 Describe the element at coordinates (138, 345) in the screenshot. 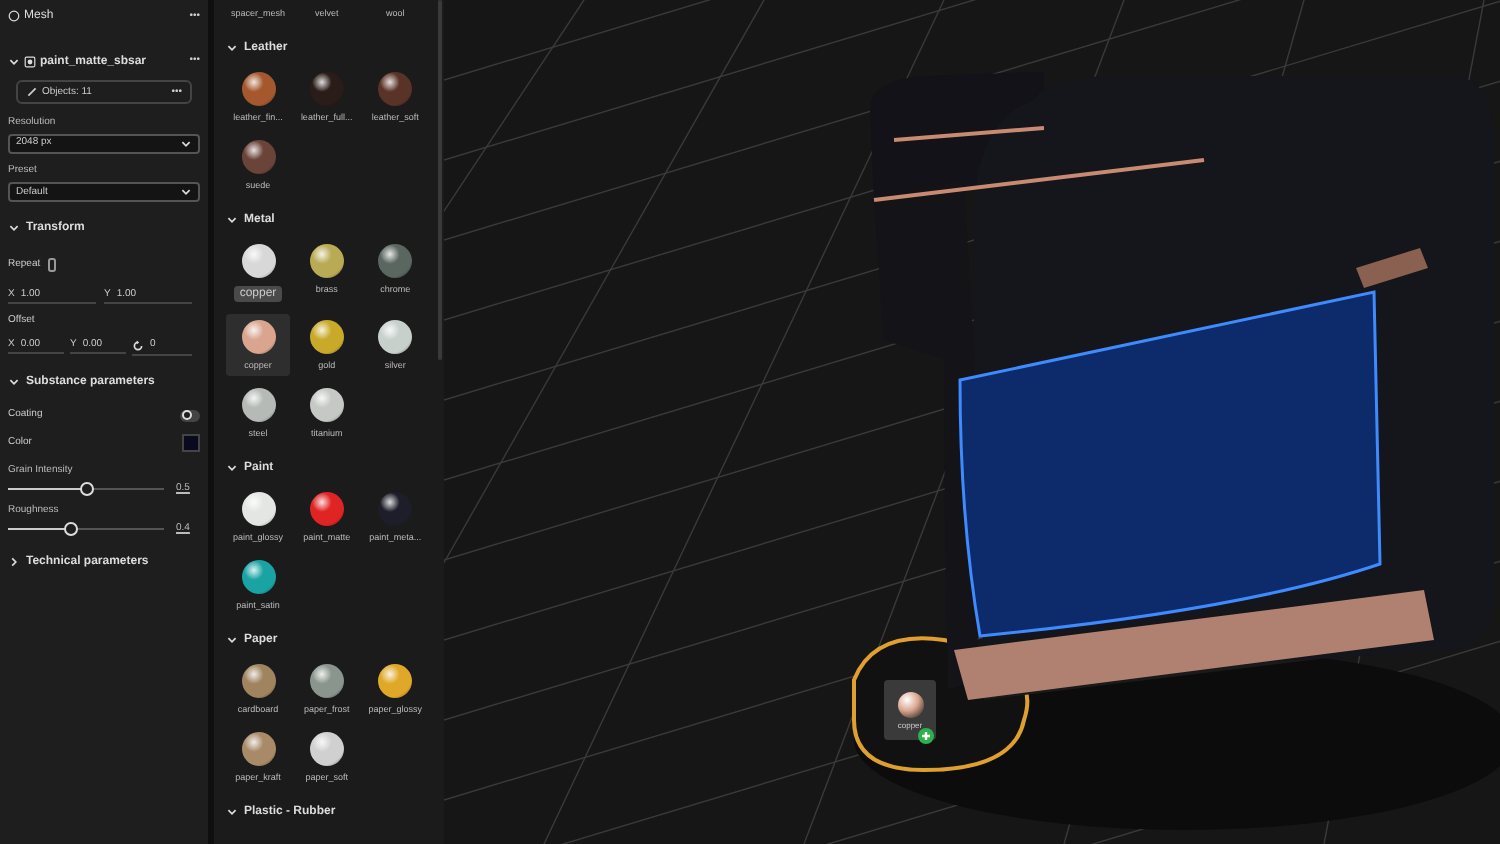

I see `rotate-icon` at that location.